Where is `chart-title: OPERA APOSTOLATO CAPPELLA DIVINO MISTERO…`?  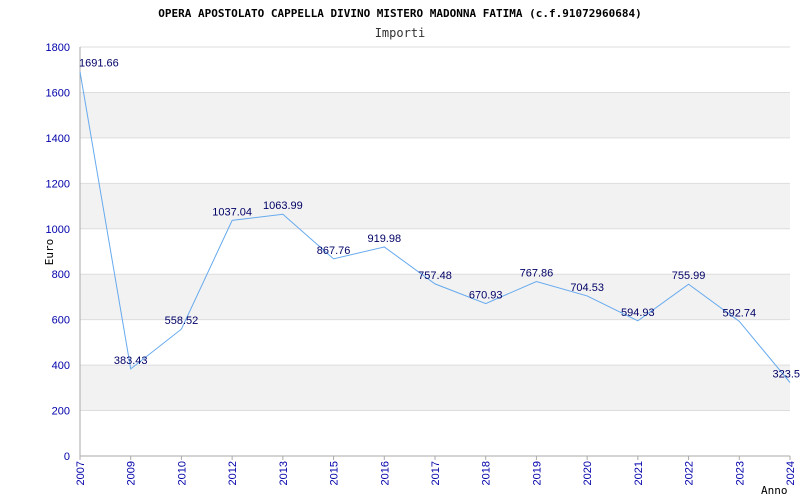 chart-title: OPERA APOSTOLATO CAPPELLA DIVINO MISTERO… is located at coordinates (399, 13).